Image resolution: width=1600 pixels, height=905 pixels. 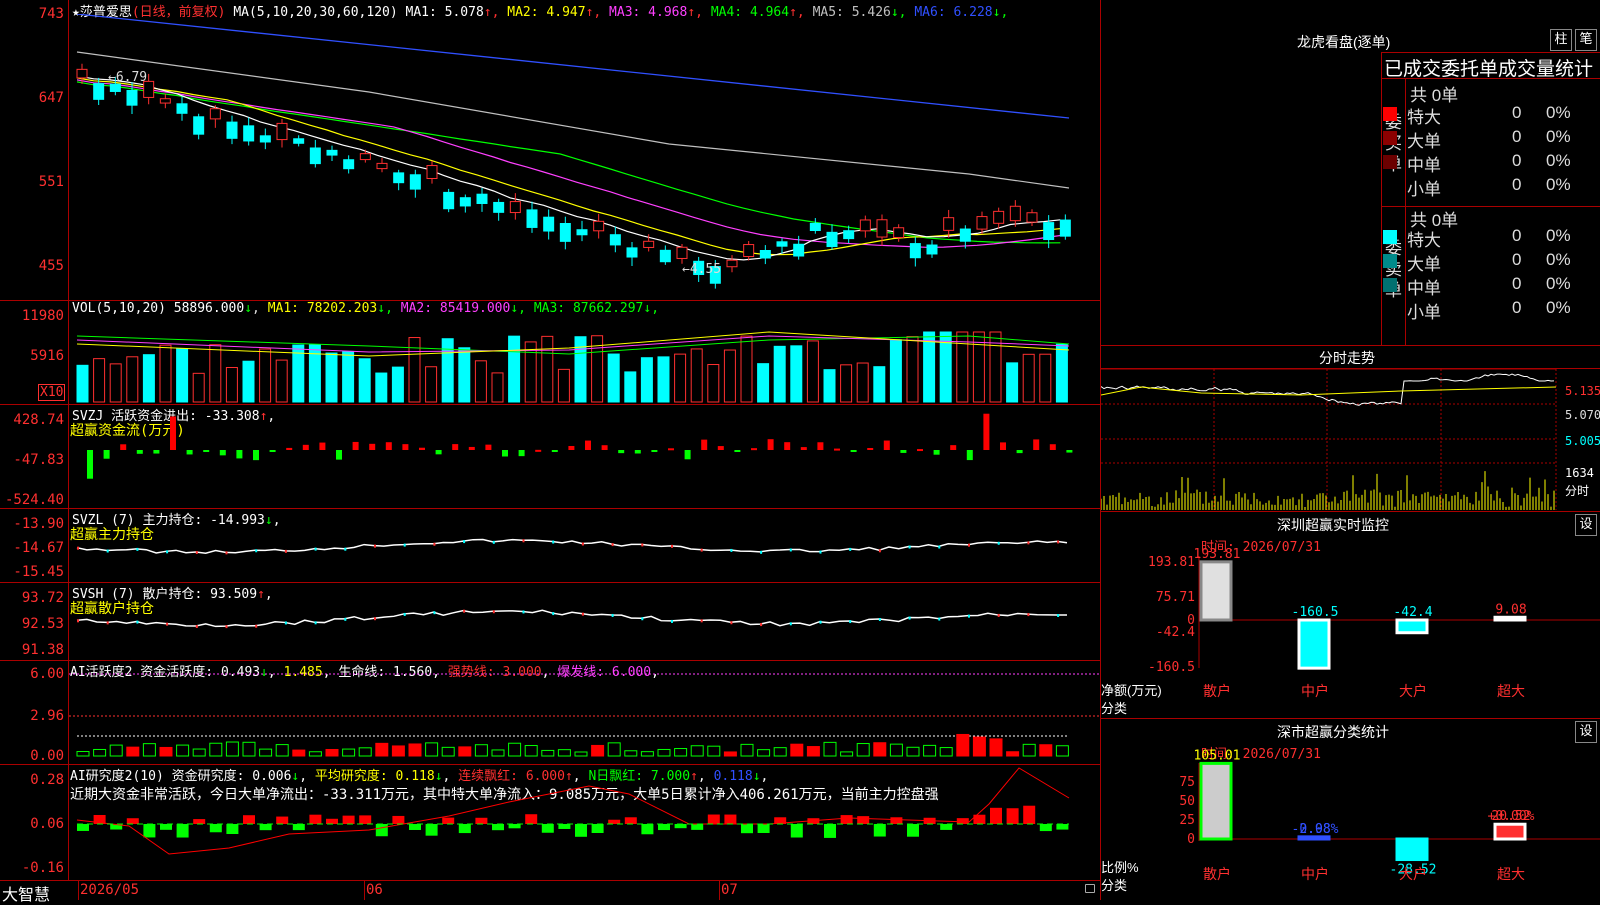 I want to click on intraday-chart, so click(x=1350, y=439).